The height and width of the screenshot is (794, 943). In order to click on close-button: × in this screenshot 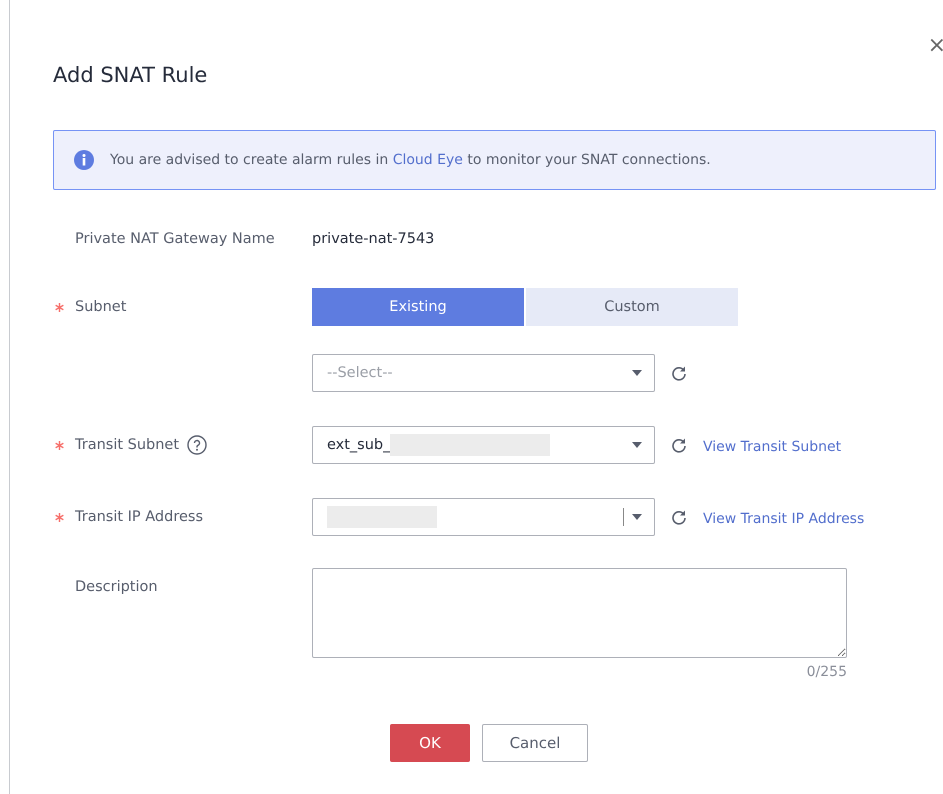, I will do `click(933, 46)`.